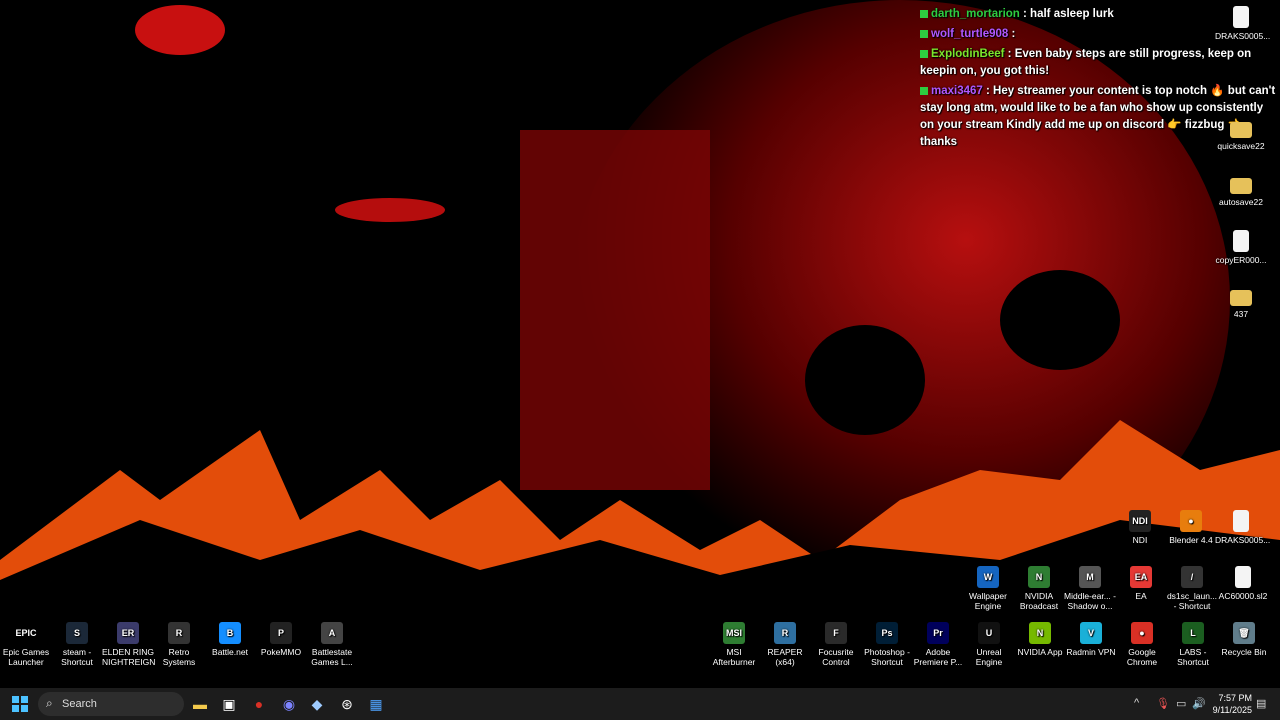  I want to click on chat-text: : half asleep lurk, so click(1066, 14).